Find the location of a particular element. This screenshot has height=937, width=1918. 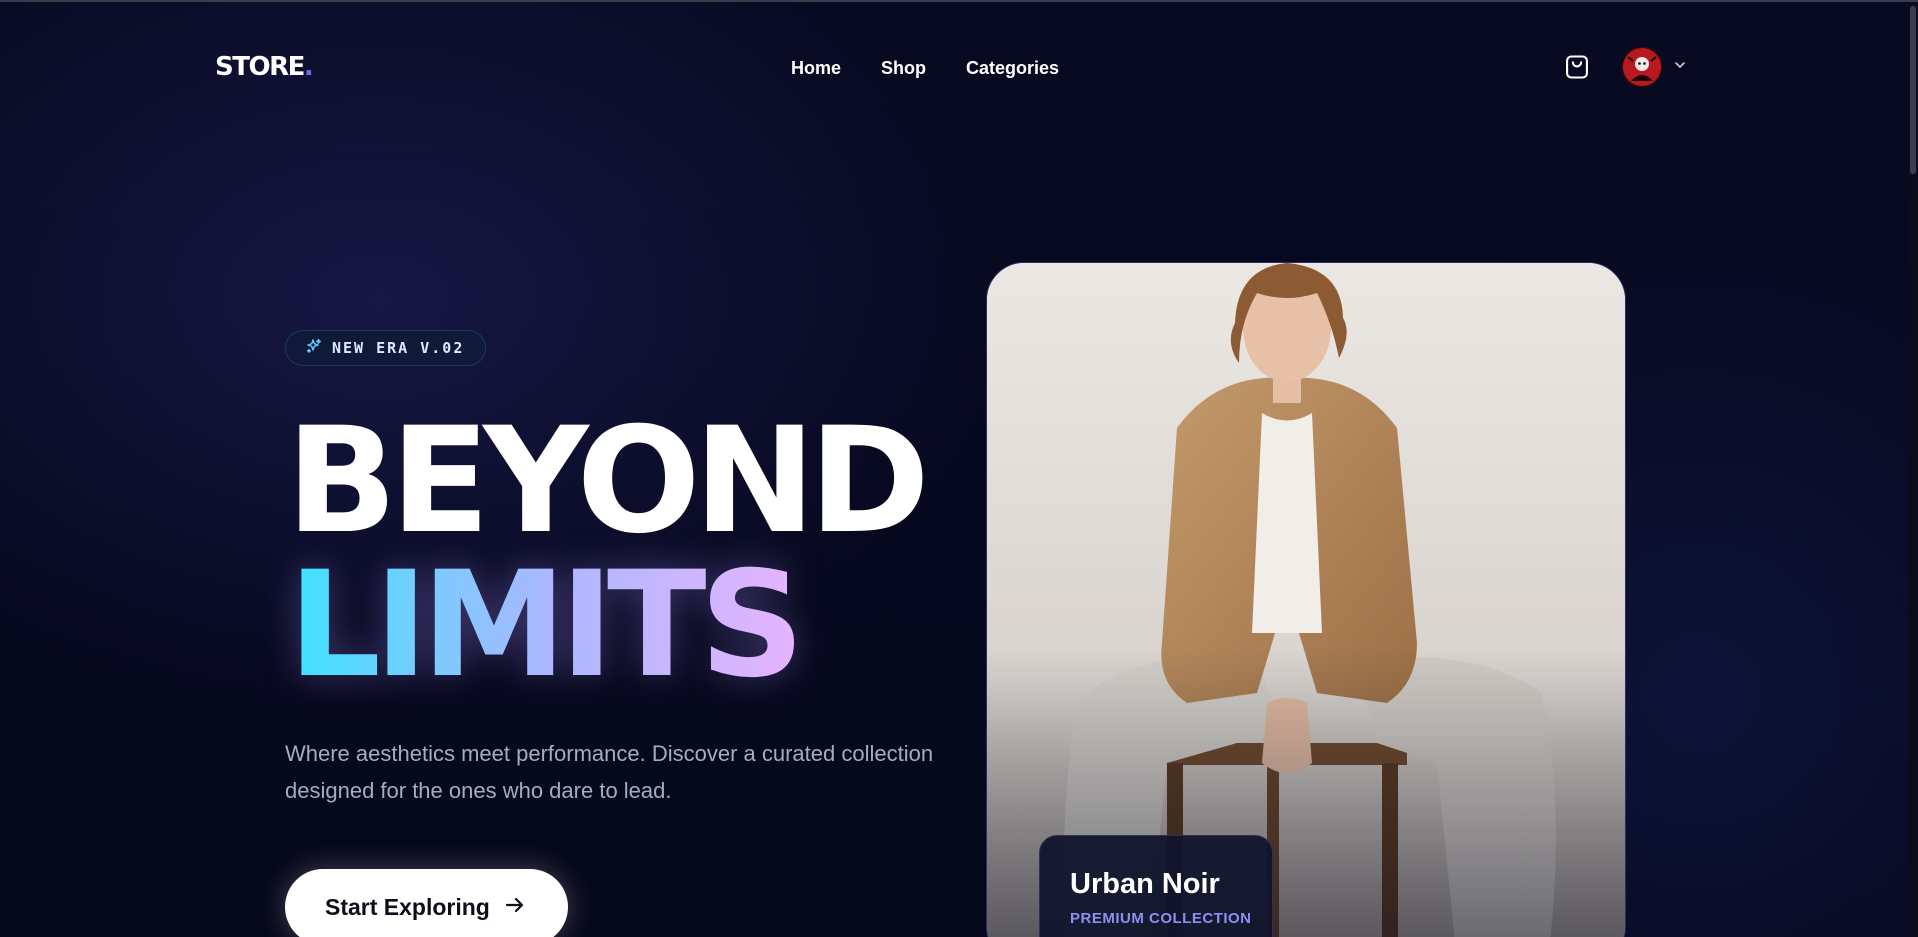

nav-categories: Categories is located at coordinates (1012, 68).